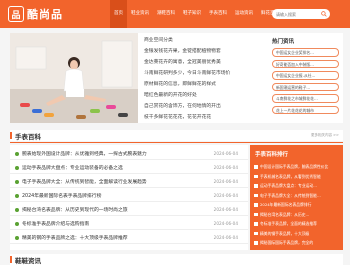  What do you see at coordinates (28, 137) in the screenshot?
I see `section-title: 手表百科` at bounding box center [28, 137].